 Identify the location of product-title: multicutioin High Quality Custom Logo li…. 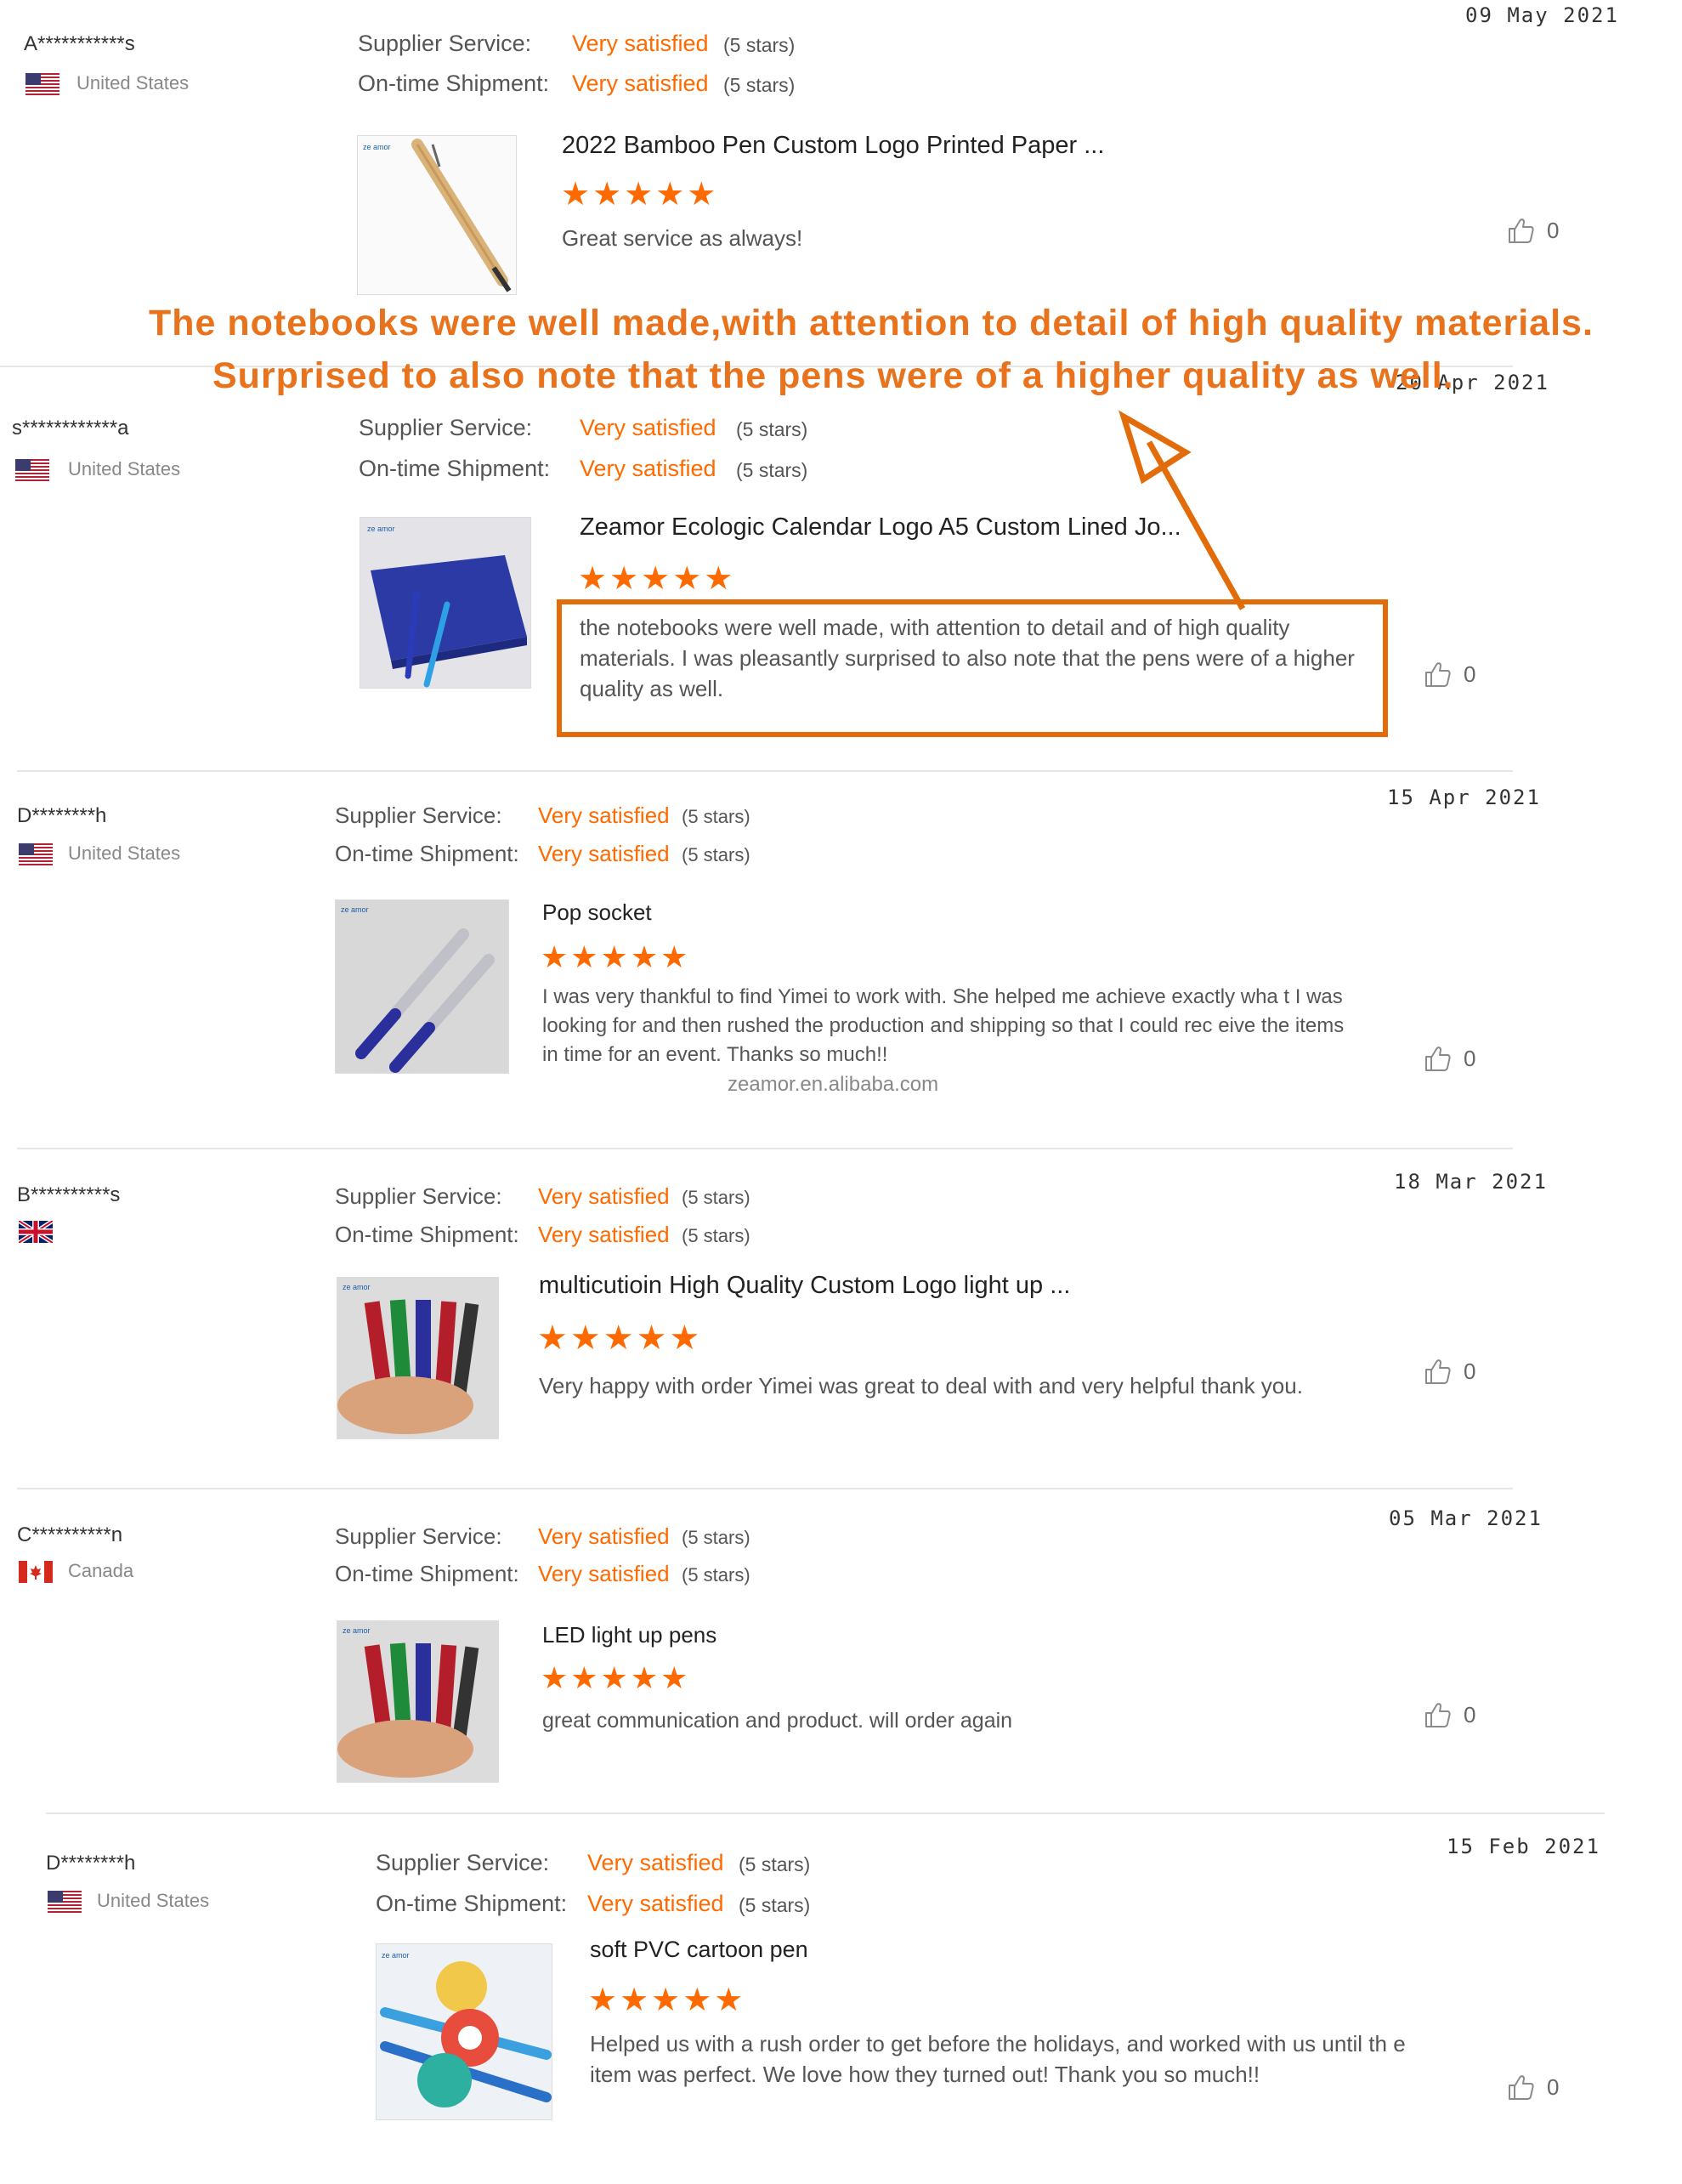
(804, 1286).